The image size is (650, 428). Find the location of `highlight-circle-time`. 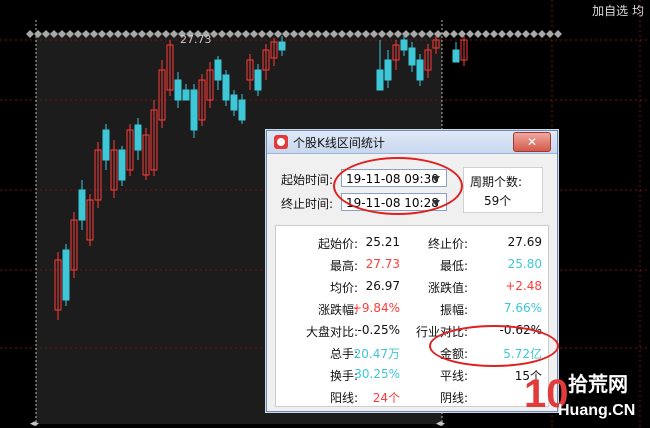

highlight-circle-time is located at coordinates (398, 186).